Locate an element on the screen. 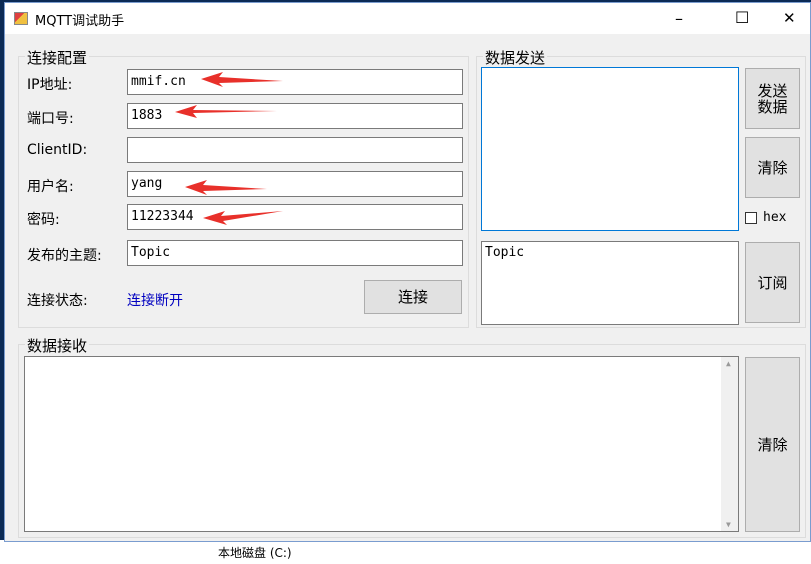 The image size is (811, 564). receive-group-label: 数据接收 is located at coordinates (57, 345).